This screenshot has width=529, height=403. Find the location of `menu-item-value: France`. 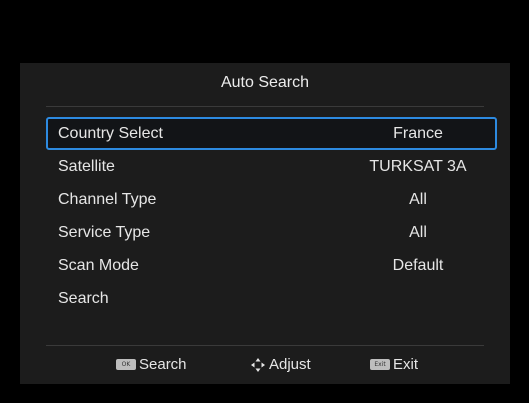

menu-item-value: France is located at coordinates (418, 133).